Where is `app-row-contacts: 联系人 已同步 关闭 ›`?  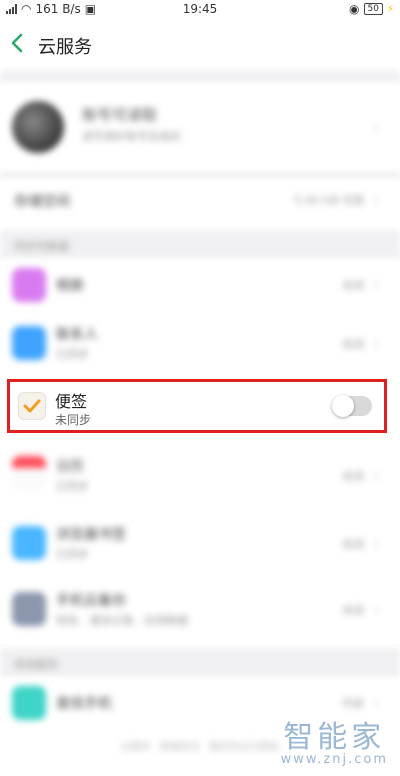 app-row-contacts: 联系人 已同步 关闭 › is located at coordinates (200, 344).